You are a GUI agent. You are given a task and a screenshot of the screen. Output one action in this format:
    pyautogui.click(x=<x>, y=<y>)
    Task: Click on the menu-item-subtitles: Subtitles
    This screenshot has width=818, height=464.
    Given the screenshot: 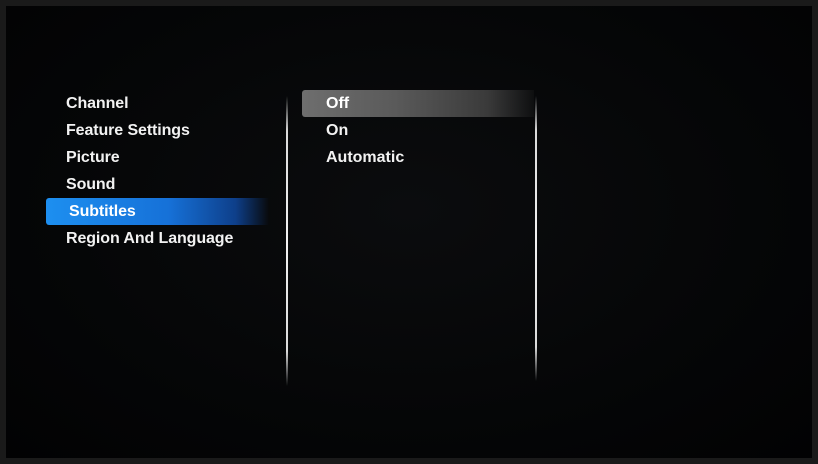 What is the action you would take?
    pyautogui.click(x=157, y=211)
    